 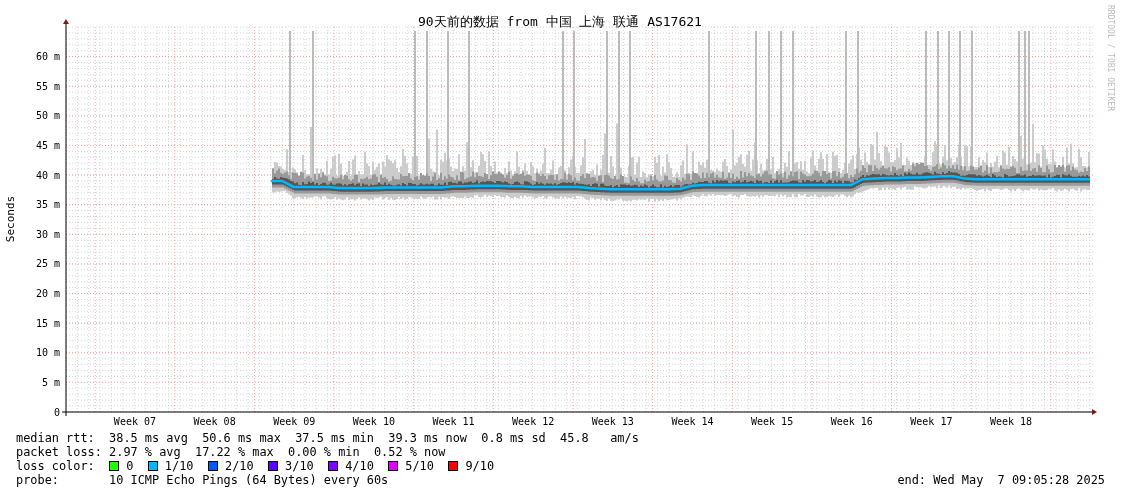 What do you see at coordinates (47, 264) in the screenshot?
I see `y-tick-label: 25 m` at bounding box center [47, 264].